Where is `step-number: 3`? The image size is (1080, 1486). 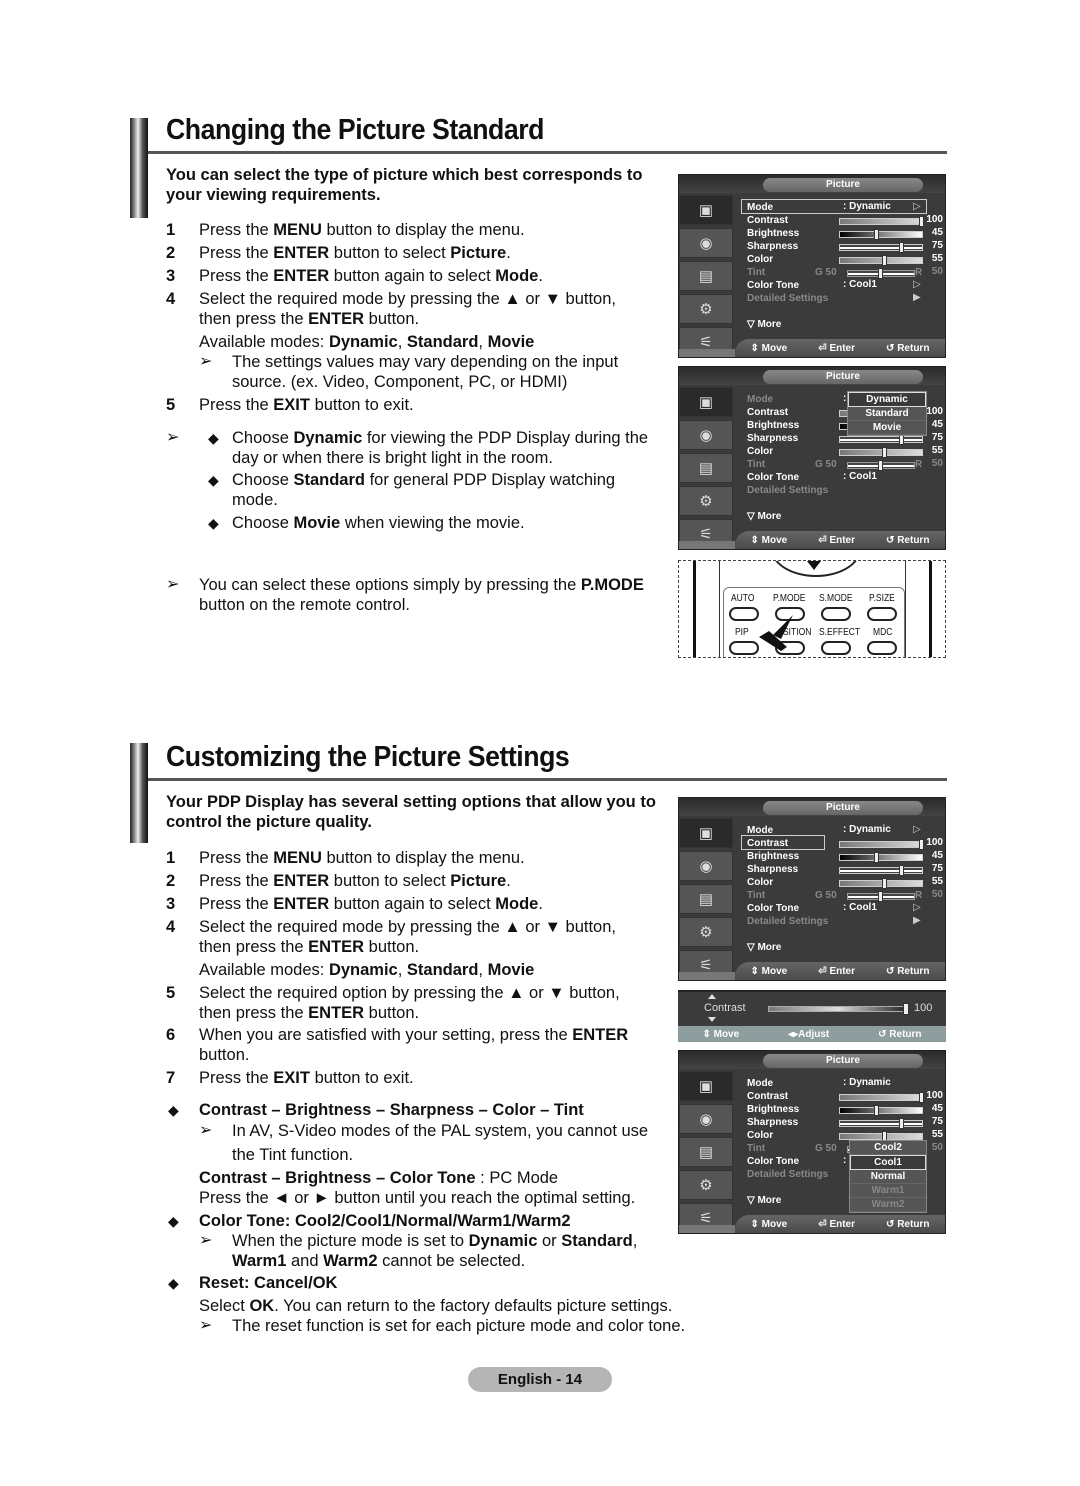 step-number: 3 is located at coordinates (171, 904).